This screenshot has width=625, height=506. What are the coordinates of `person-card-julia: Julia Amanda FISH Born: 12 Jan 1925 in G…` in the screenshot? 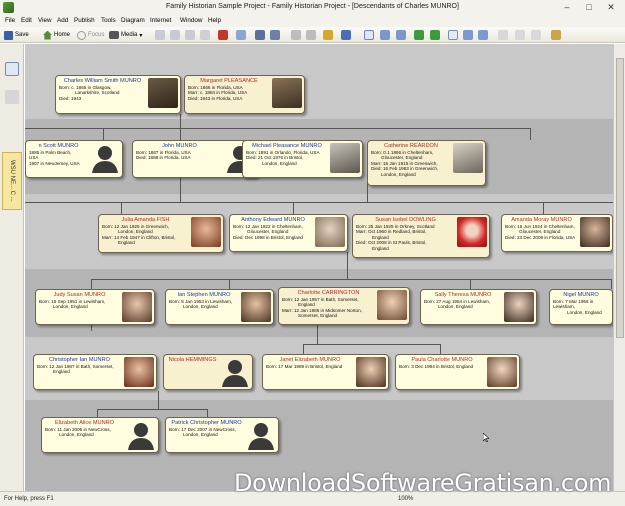 It's located at (161, 233).